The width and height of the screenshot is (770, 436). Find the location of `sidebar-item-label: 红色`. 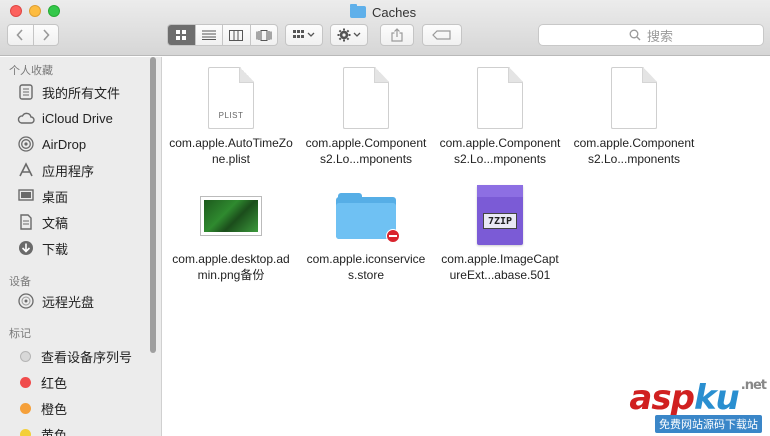

sidebar-item-label: 红色 is located at coordinates (54, 383).